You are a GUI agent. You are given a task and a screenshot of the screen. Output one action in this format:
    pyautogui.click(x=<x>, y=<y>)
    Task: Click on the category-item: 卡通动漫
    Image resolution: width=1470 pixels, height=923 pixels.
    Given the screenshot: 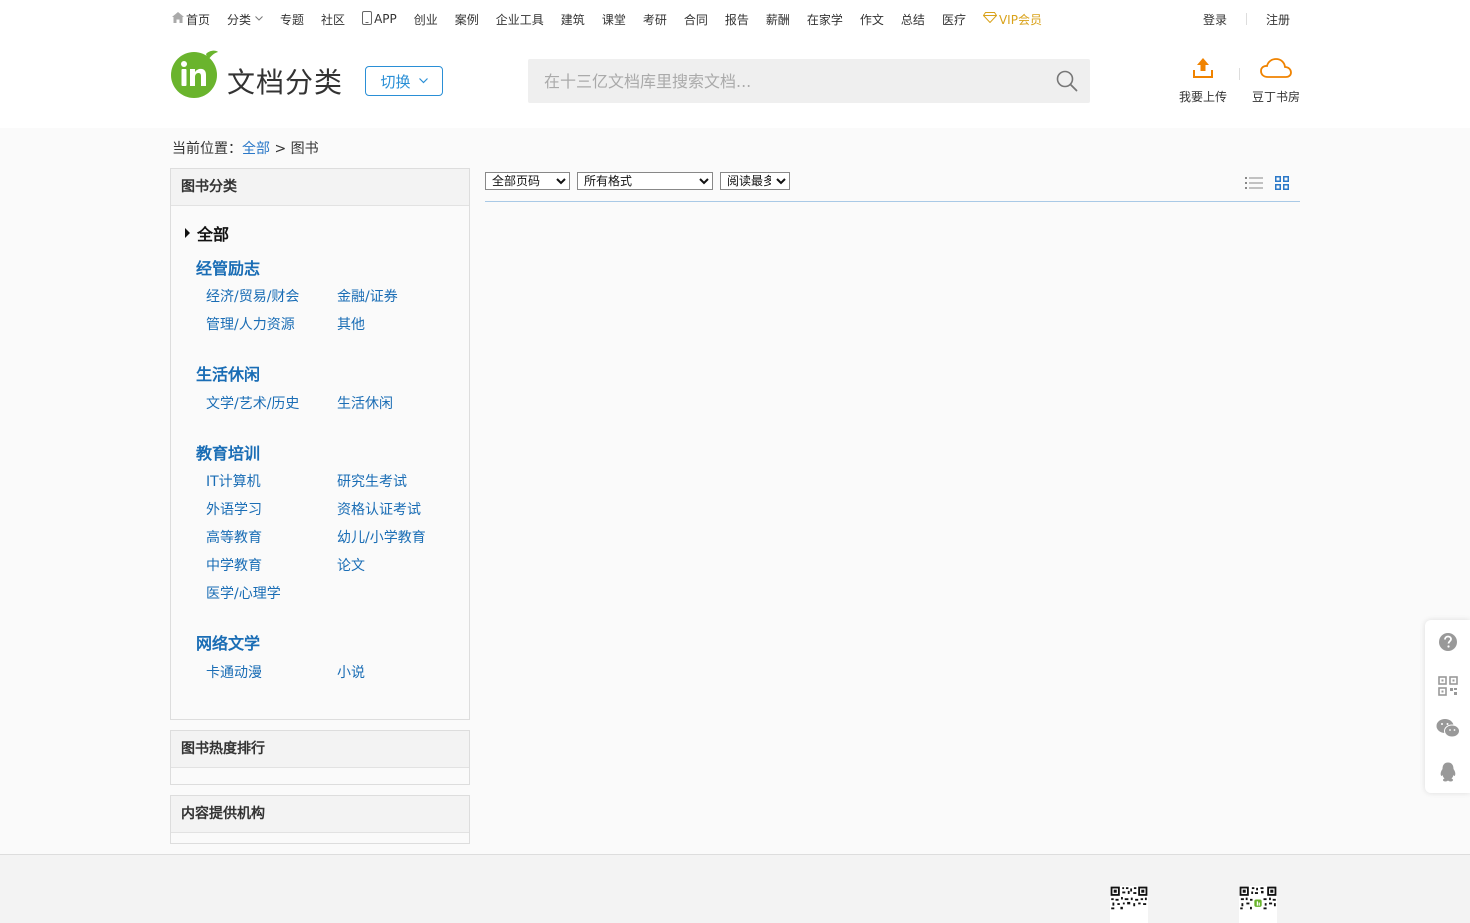 What is the action you would take?
    pyautogui.click(x=234, y=672)
    